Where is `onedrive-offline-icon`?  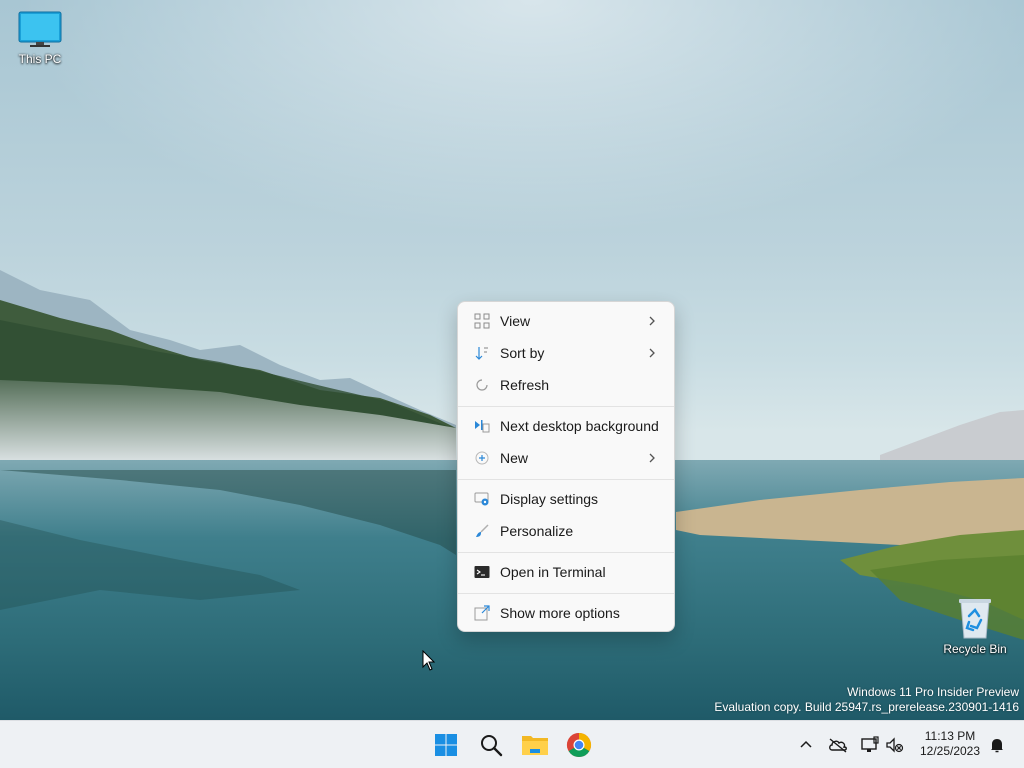
onedrive-offline-icon is located at coordinates (838, 745).